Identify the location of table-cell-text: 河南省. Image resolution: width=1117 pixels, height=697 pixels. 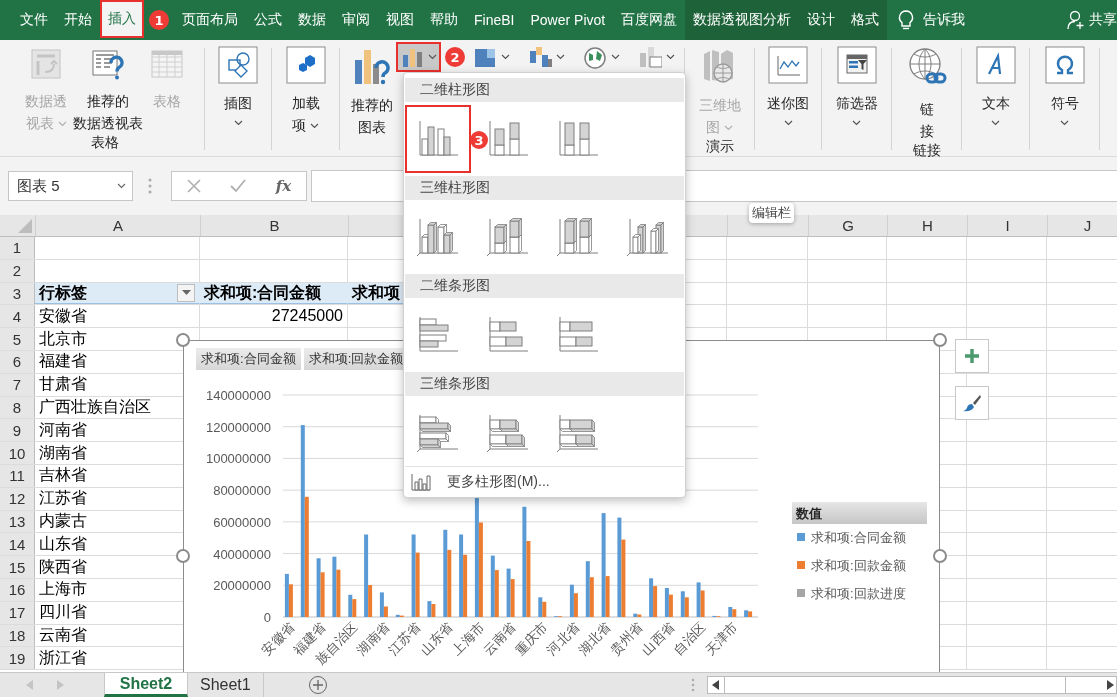
(63, 429).